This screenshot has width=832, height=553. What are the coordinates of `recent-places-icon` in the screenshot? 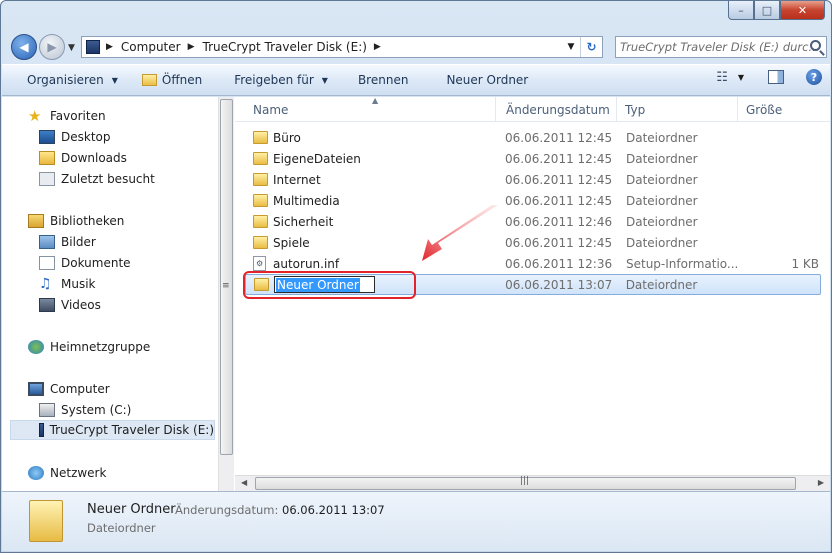 It's located at (47, 179).